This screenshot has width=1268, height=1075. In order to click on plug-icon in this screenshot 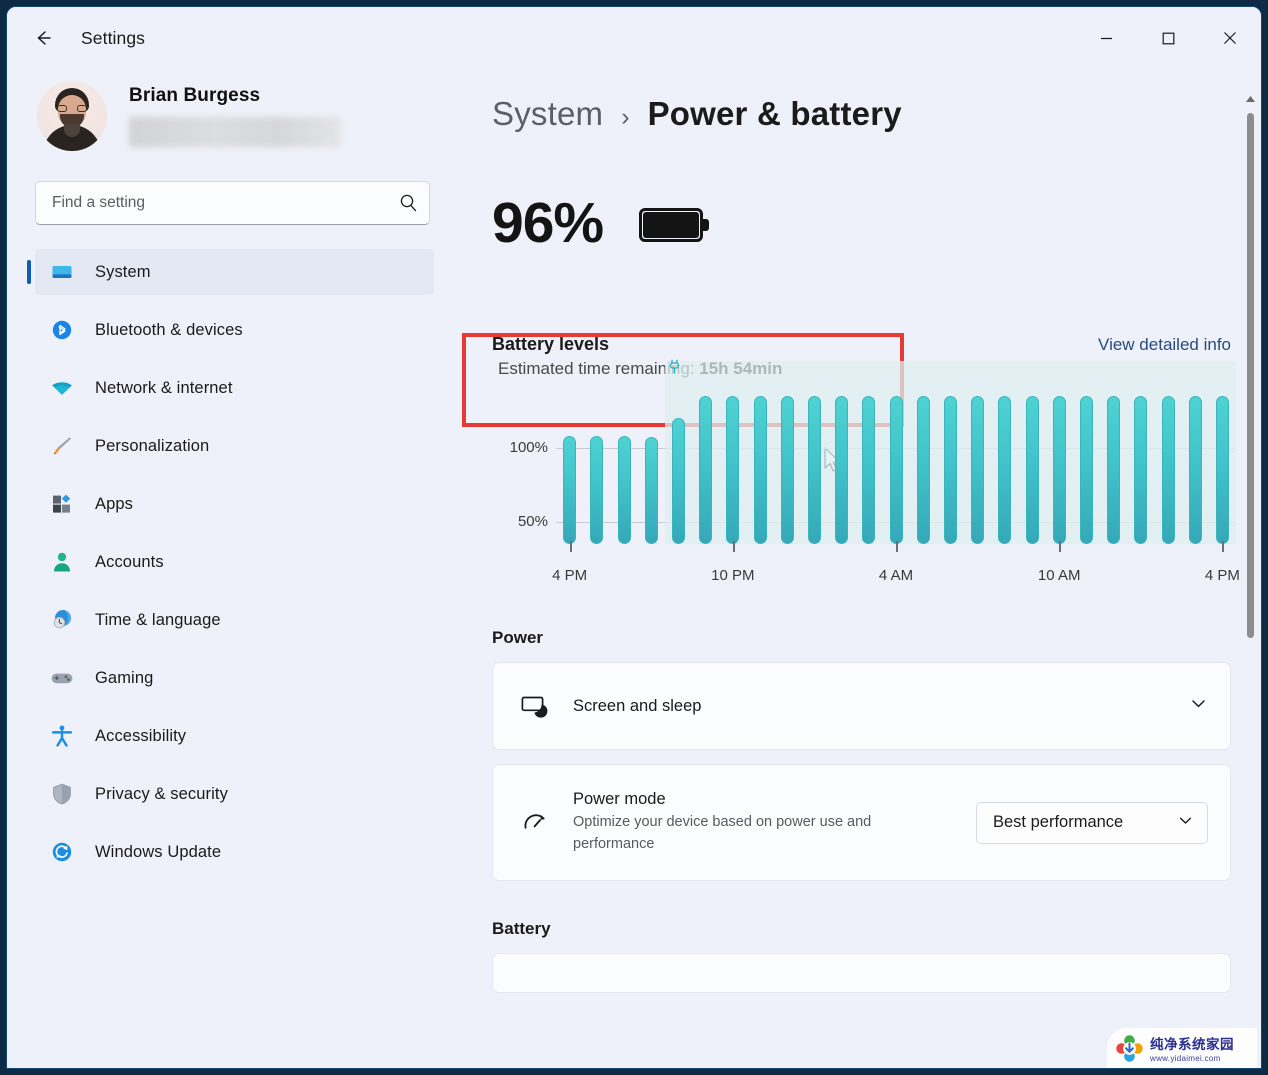, I will do `click(675, 367)`.